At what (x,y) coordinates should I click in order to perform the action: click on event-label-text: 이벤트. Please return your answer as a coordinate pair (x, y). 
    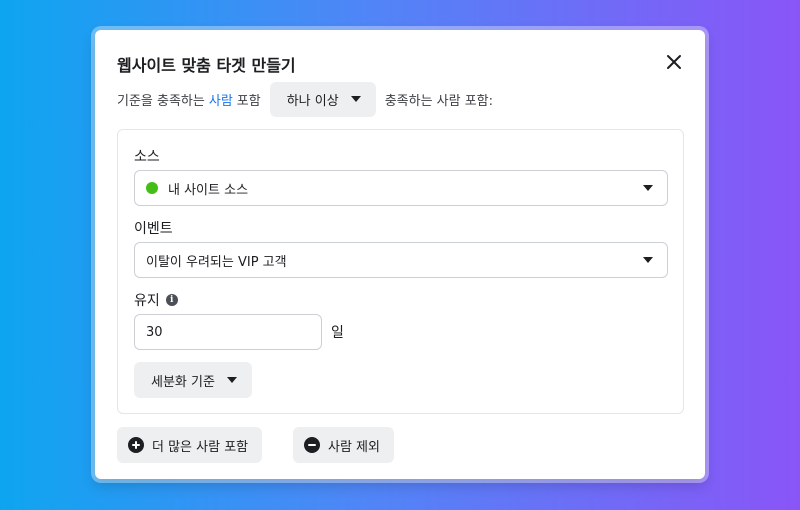
    Looking at the image, I should click on (153, 229).